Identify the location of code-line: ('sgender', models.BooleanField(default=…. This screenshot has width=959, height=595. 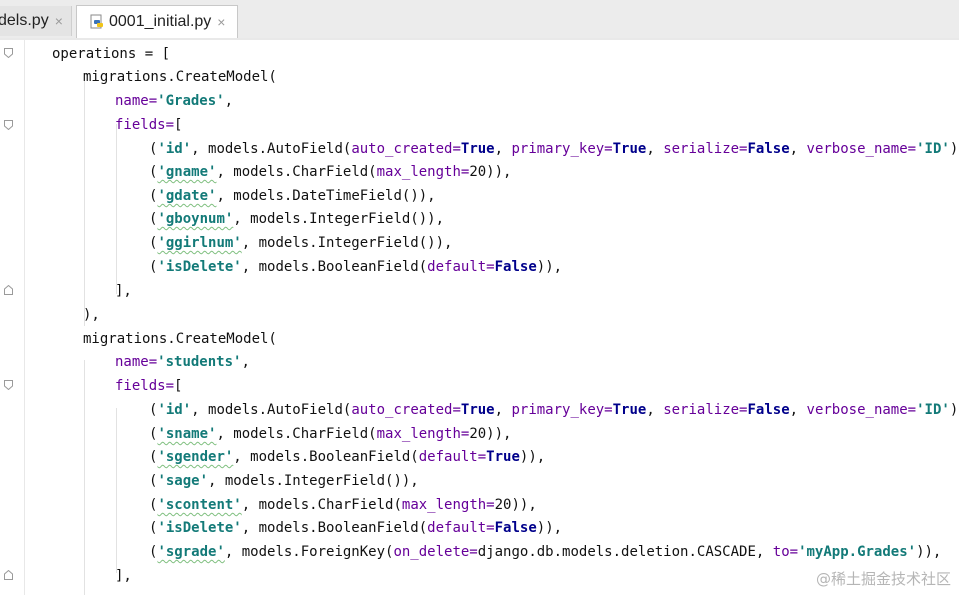
(347, 457).